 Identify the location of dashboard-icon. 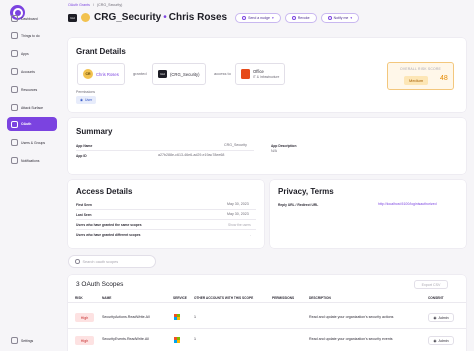
(14, 18).